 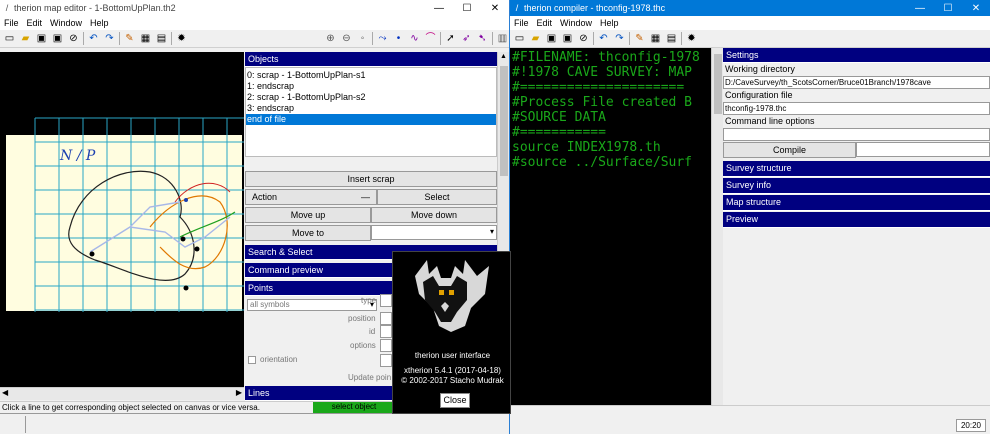 I want to click on move-to-select: ▾, so click(x=434, y=232).